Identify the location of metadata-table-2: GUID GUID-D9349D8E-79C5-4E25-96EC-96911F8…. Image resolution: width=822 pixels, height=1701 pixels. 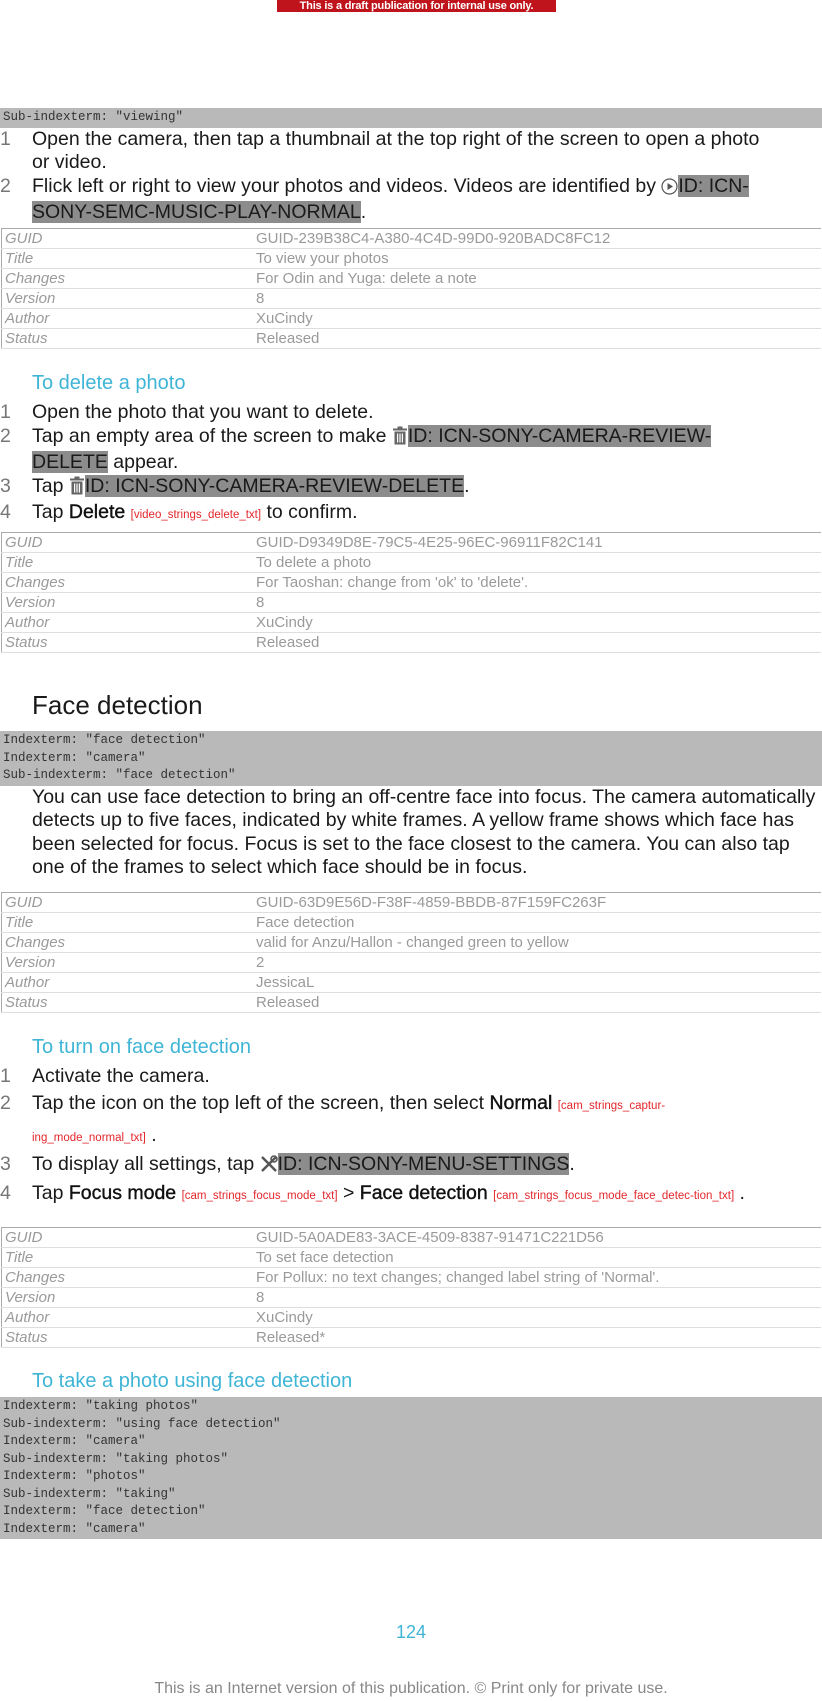
(410, 592).